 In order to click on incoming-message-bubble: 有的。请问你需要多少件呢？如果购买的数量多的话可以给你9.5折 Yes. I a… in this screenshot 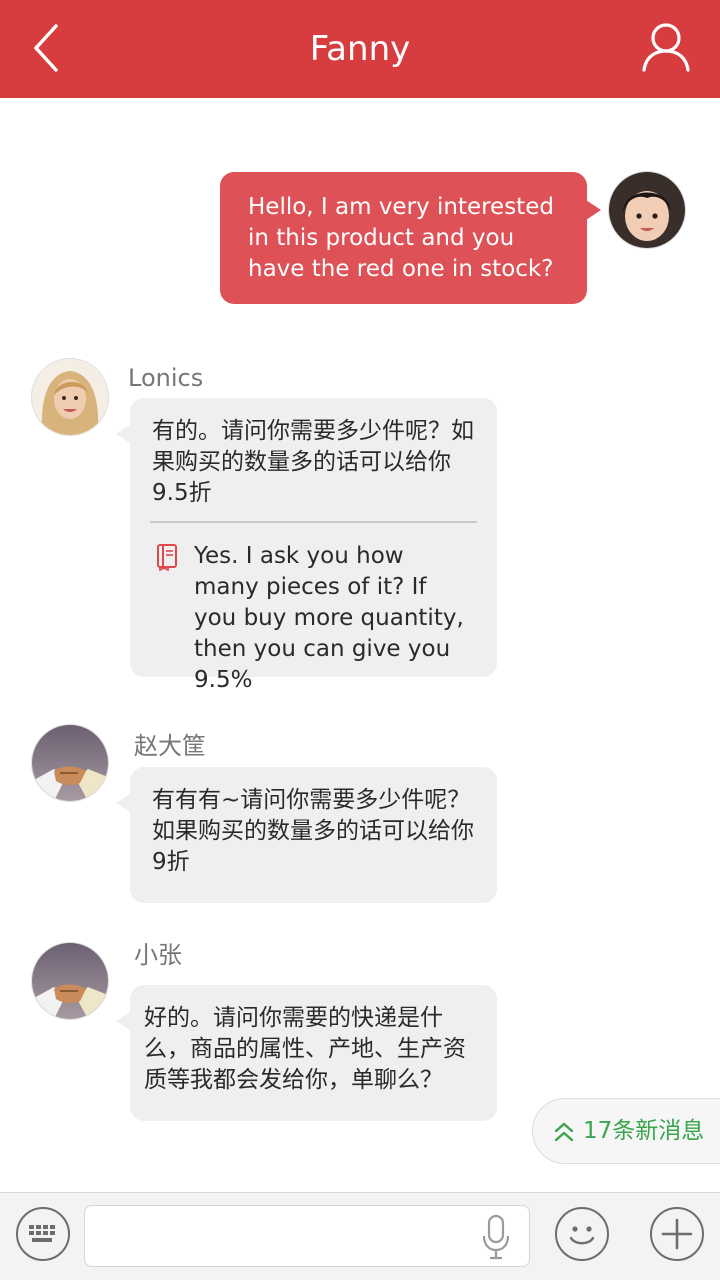, I will do `click(306, 545)`.